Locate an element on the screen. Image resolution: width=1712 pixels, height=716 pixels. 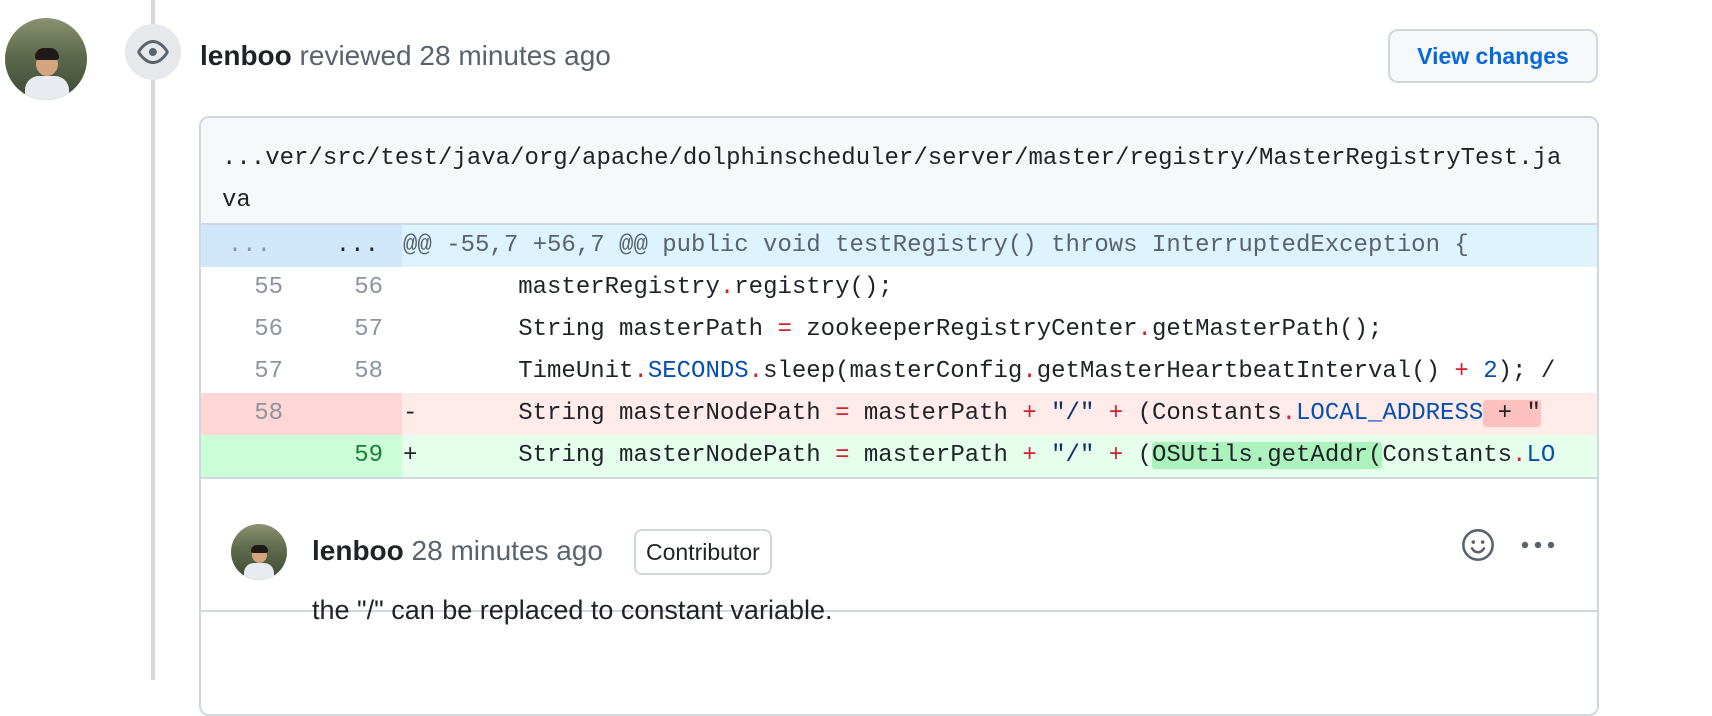
comment-meta: lenboo 28 minutes ago is located at coordinates (457, 551).